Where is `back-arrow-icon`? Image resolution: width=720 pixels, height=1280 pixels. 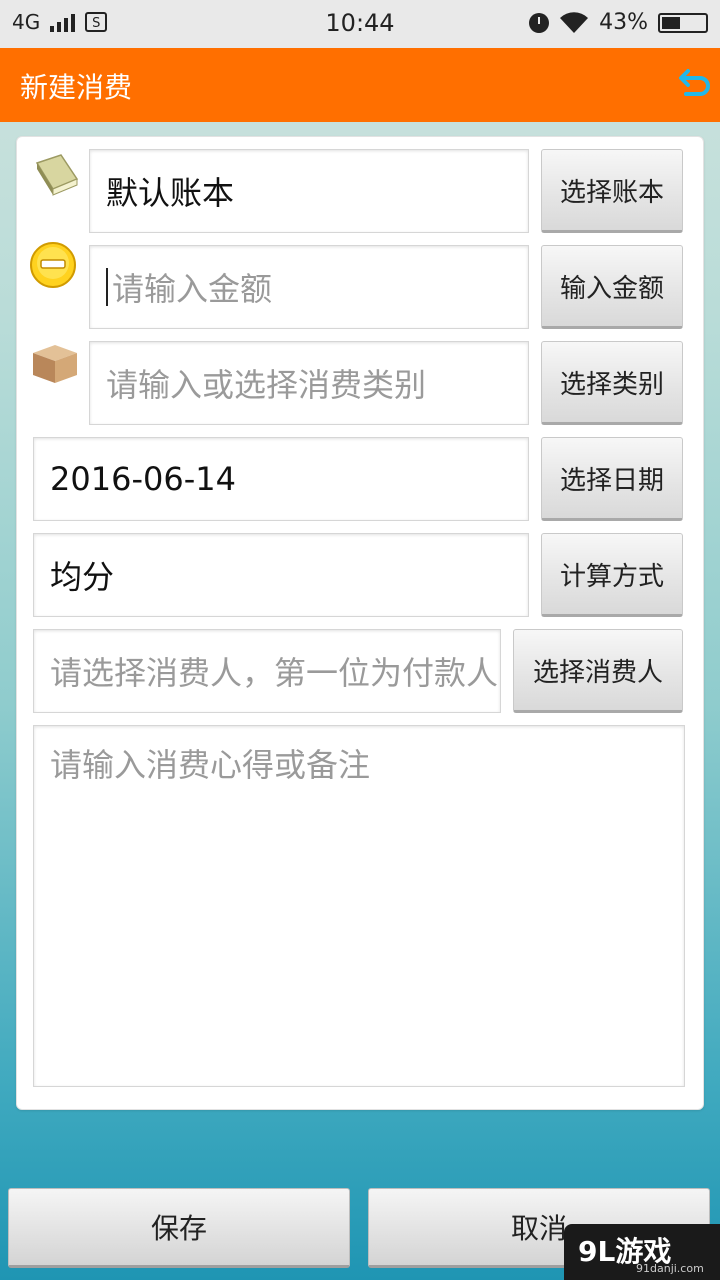
back-arrow-icon is located at coordinates (694, 84).